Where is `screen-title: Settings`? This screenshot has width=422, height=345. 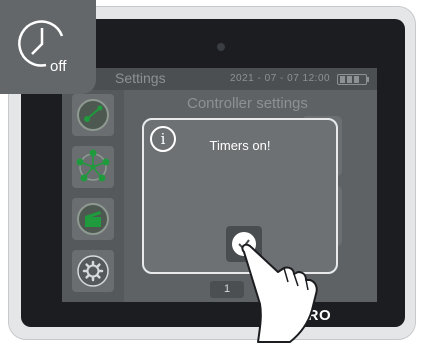 screen-title: Settings is located at coordinates (140, 78).